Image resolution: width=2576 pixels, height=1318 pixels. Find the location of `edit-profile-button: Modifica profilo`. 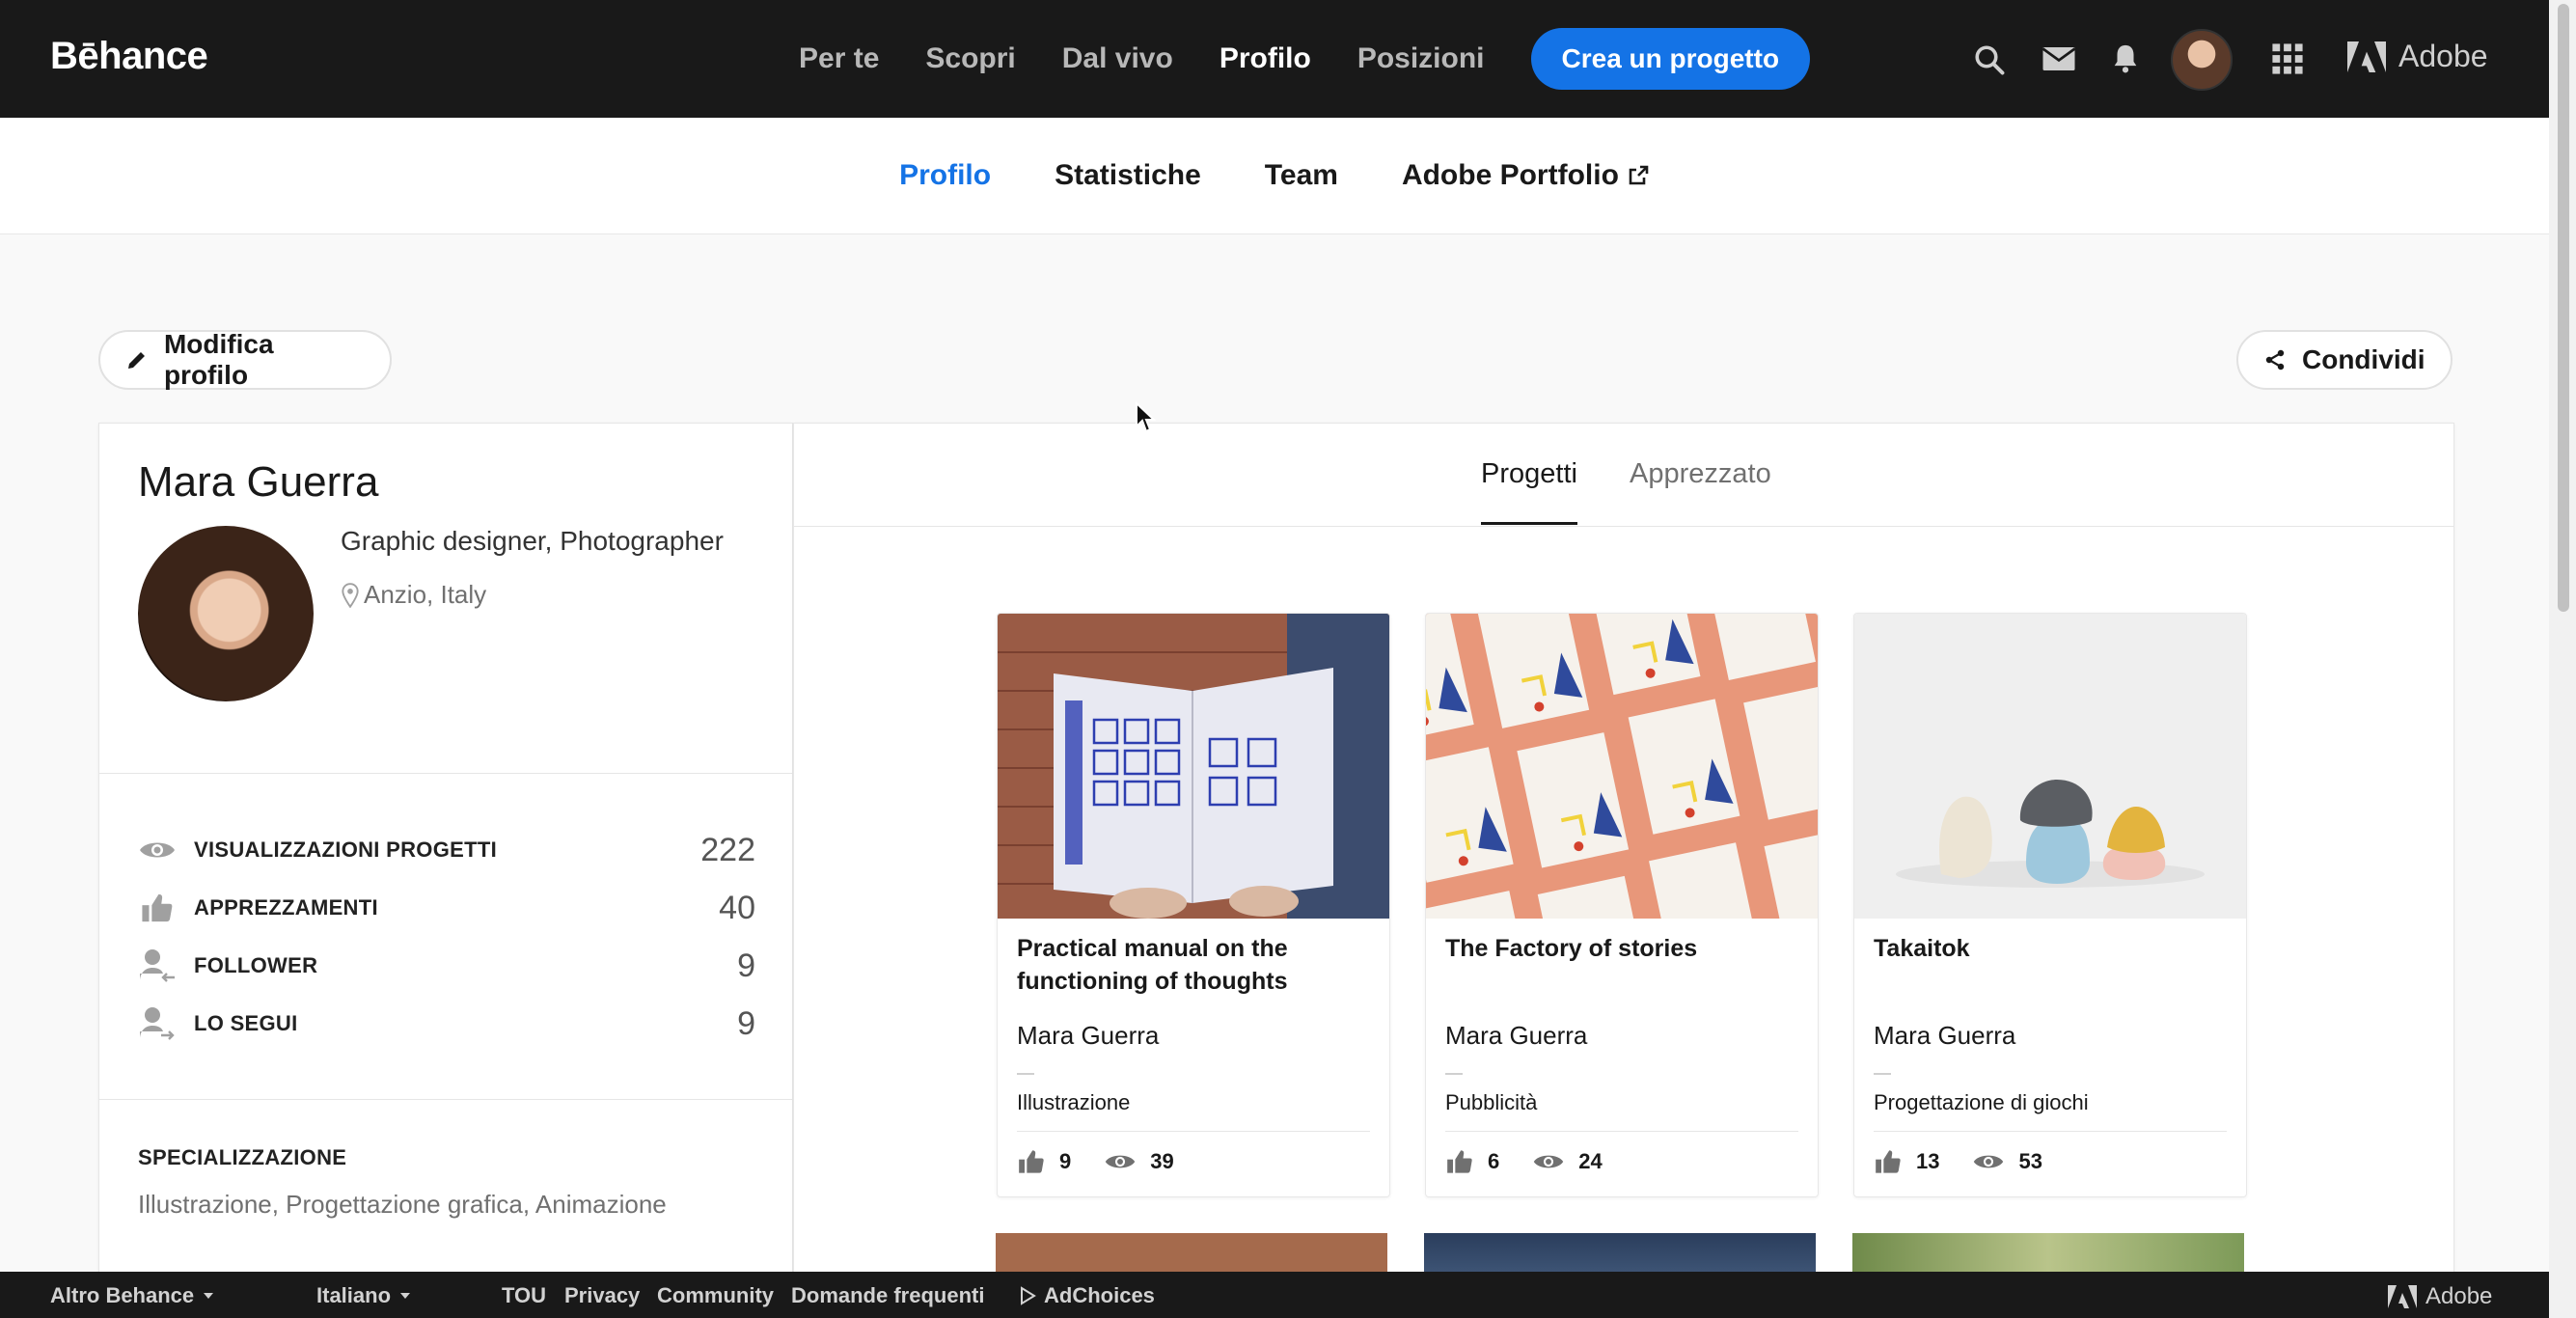

edit-profile-button: Modifica profilo is located at coordinates (245, 359).